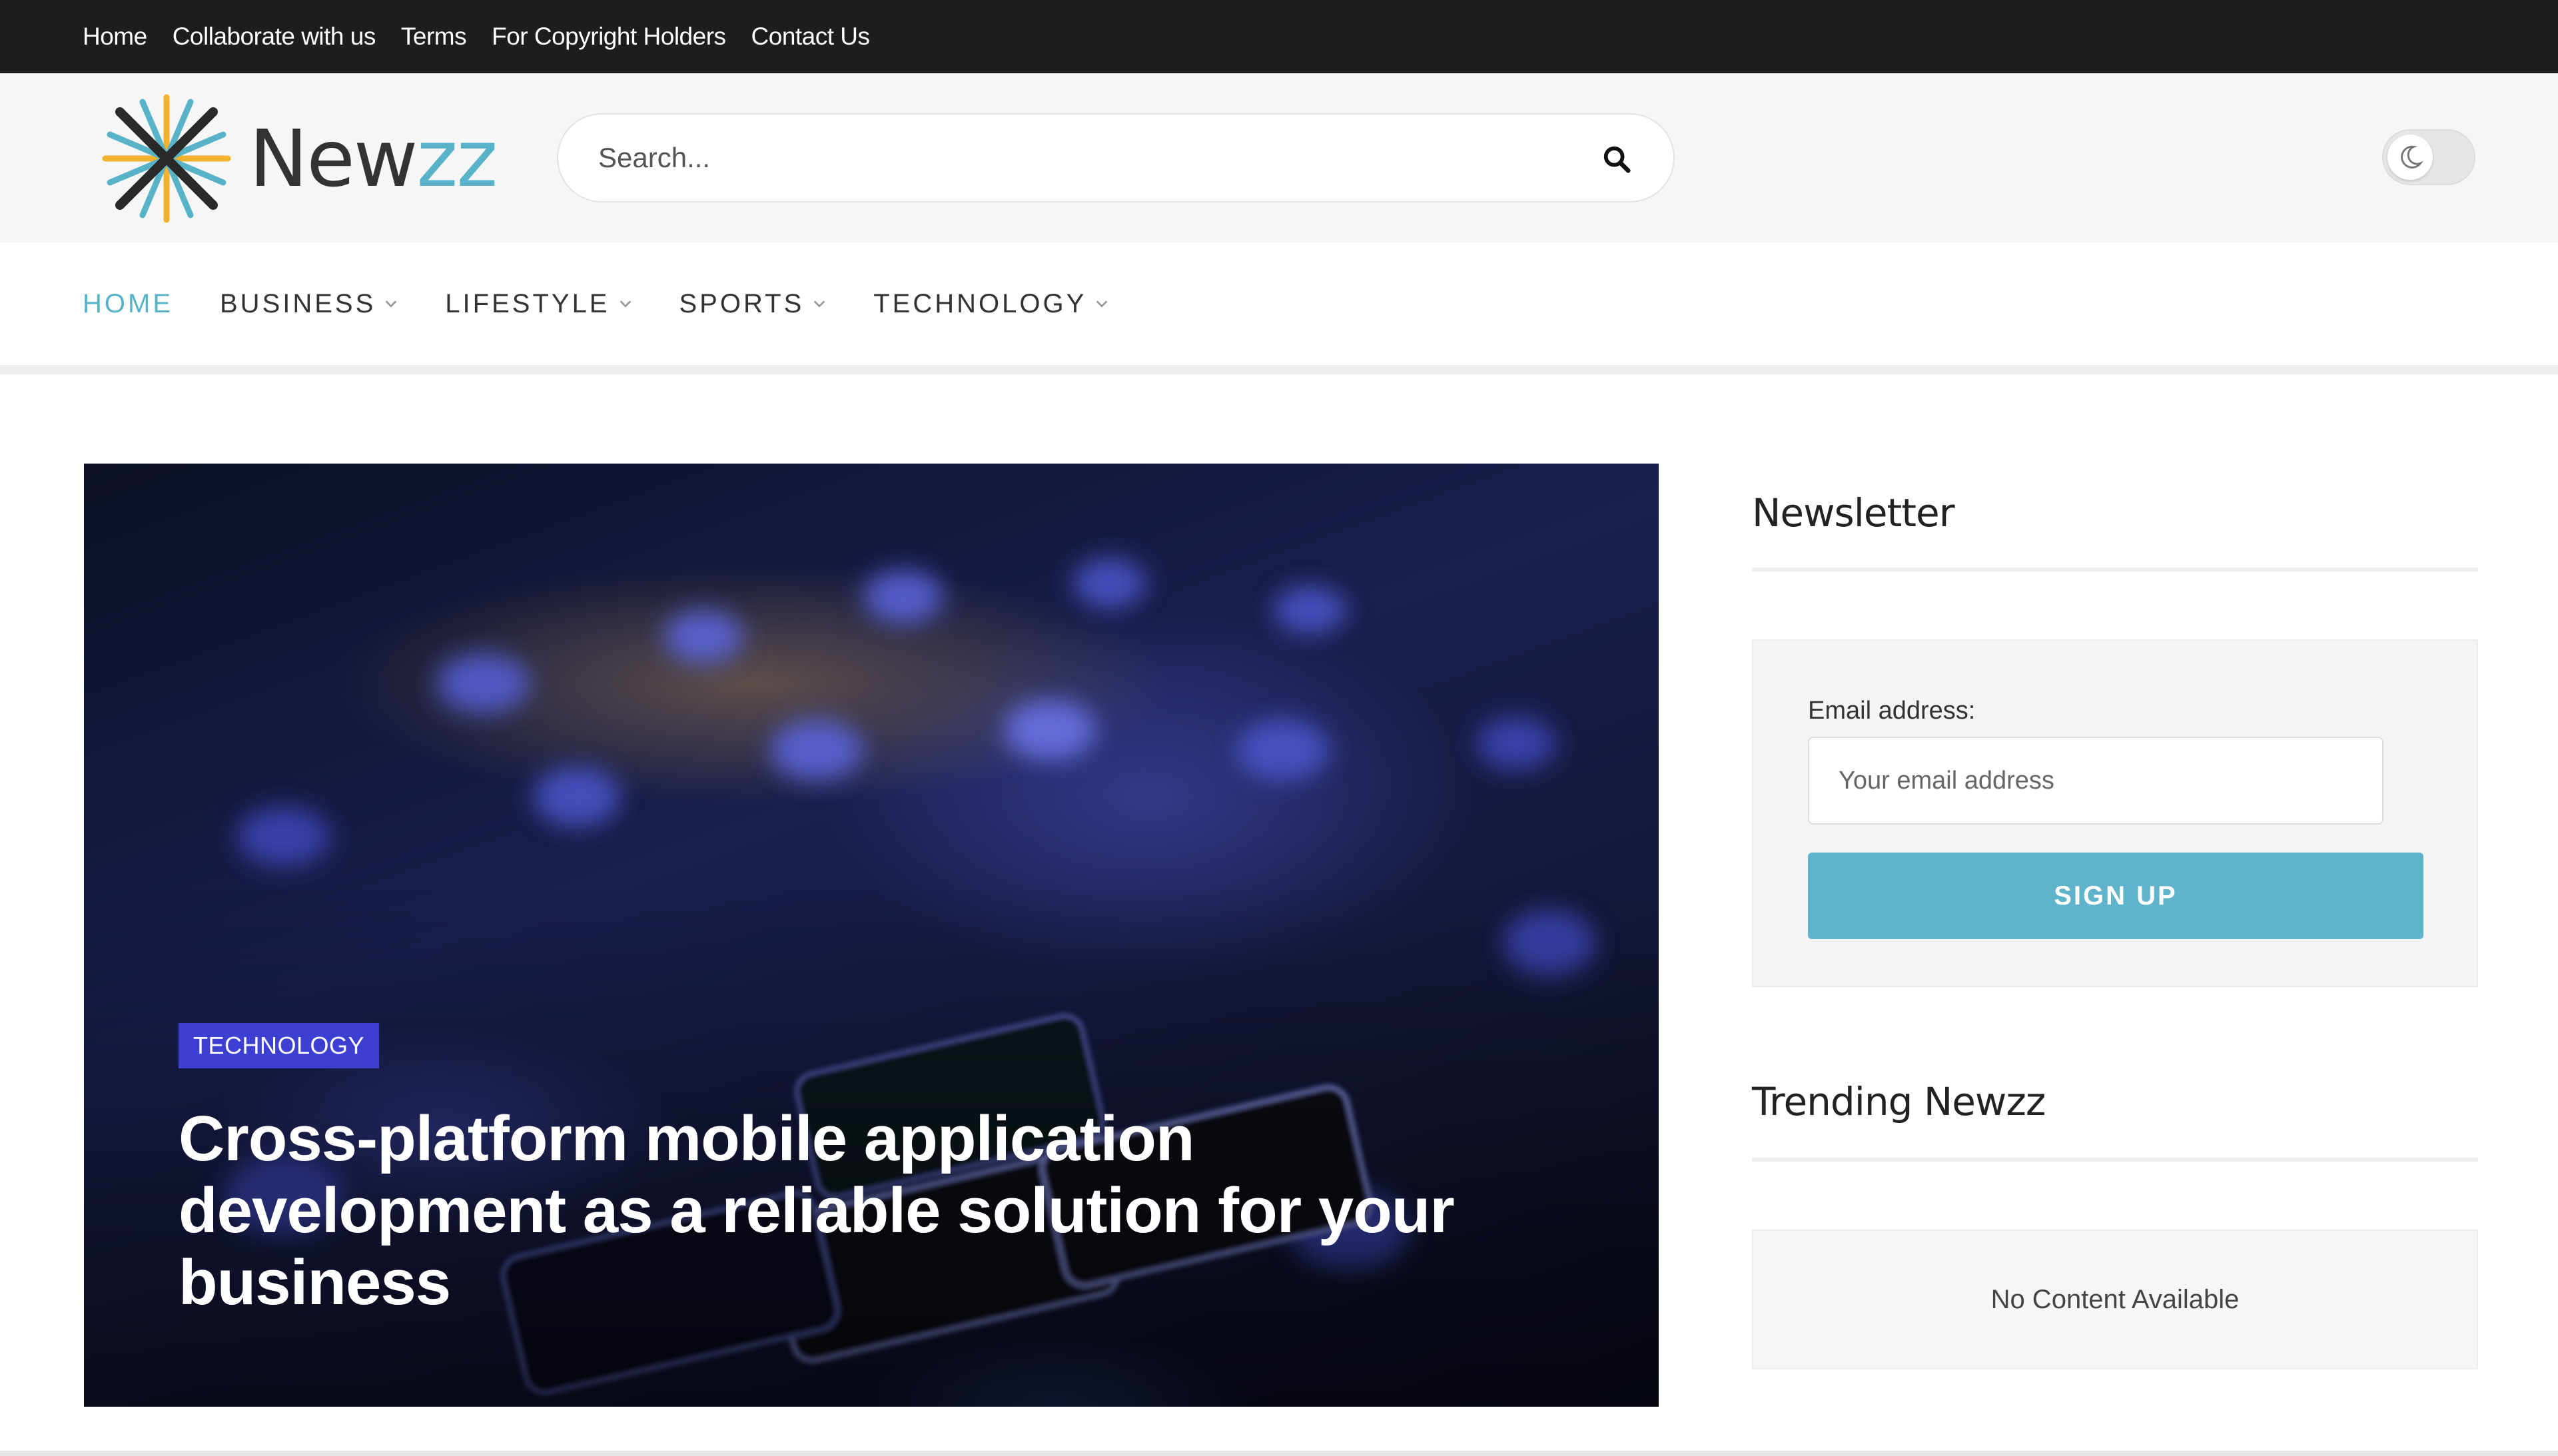  Describe the element at coordinates (115, 37) in the screenshot. I see `top-link-home: Home` at that location.